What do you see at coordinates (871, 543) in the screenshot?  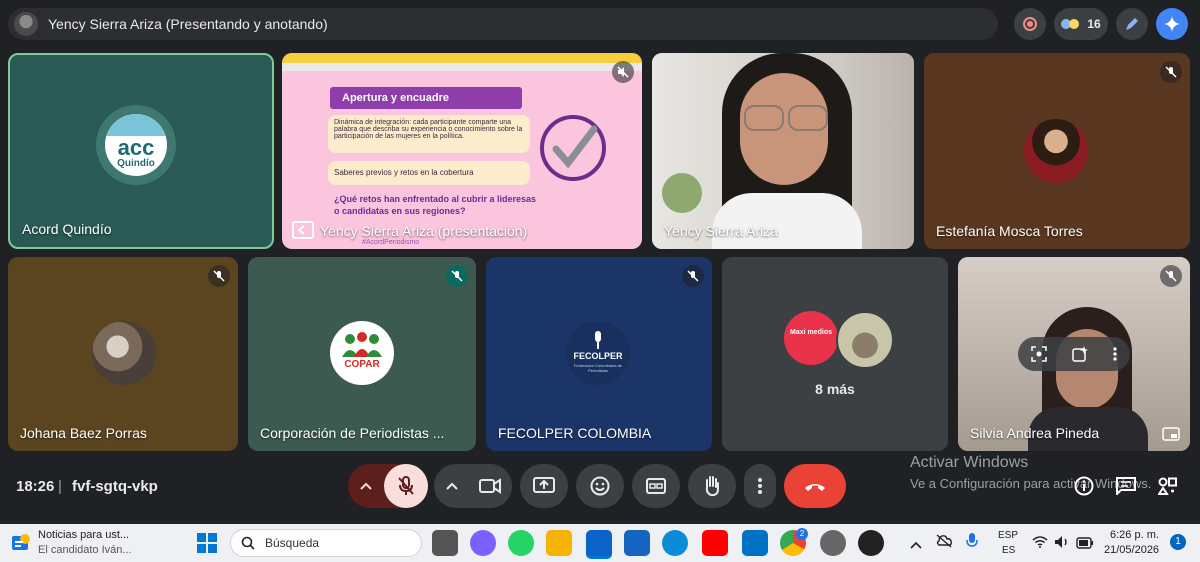 I see `media-player-icon` at bounding box center [871, 543].